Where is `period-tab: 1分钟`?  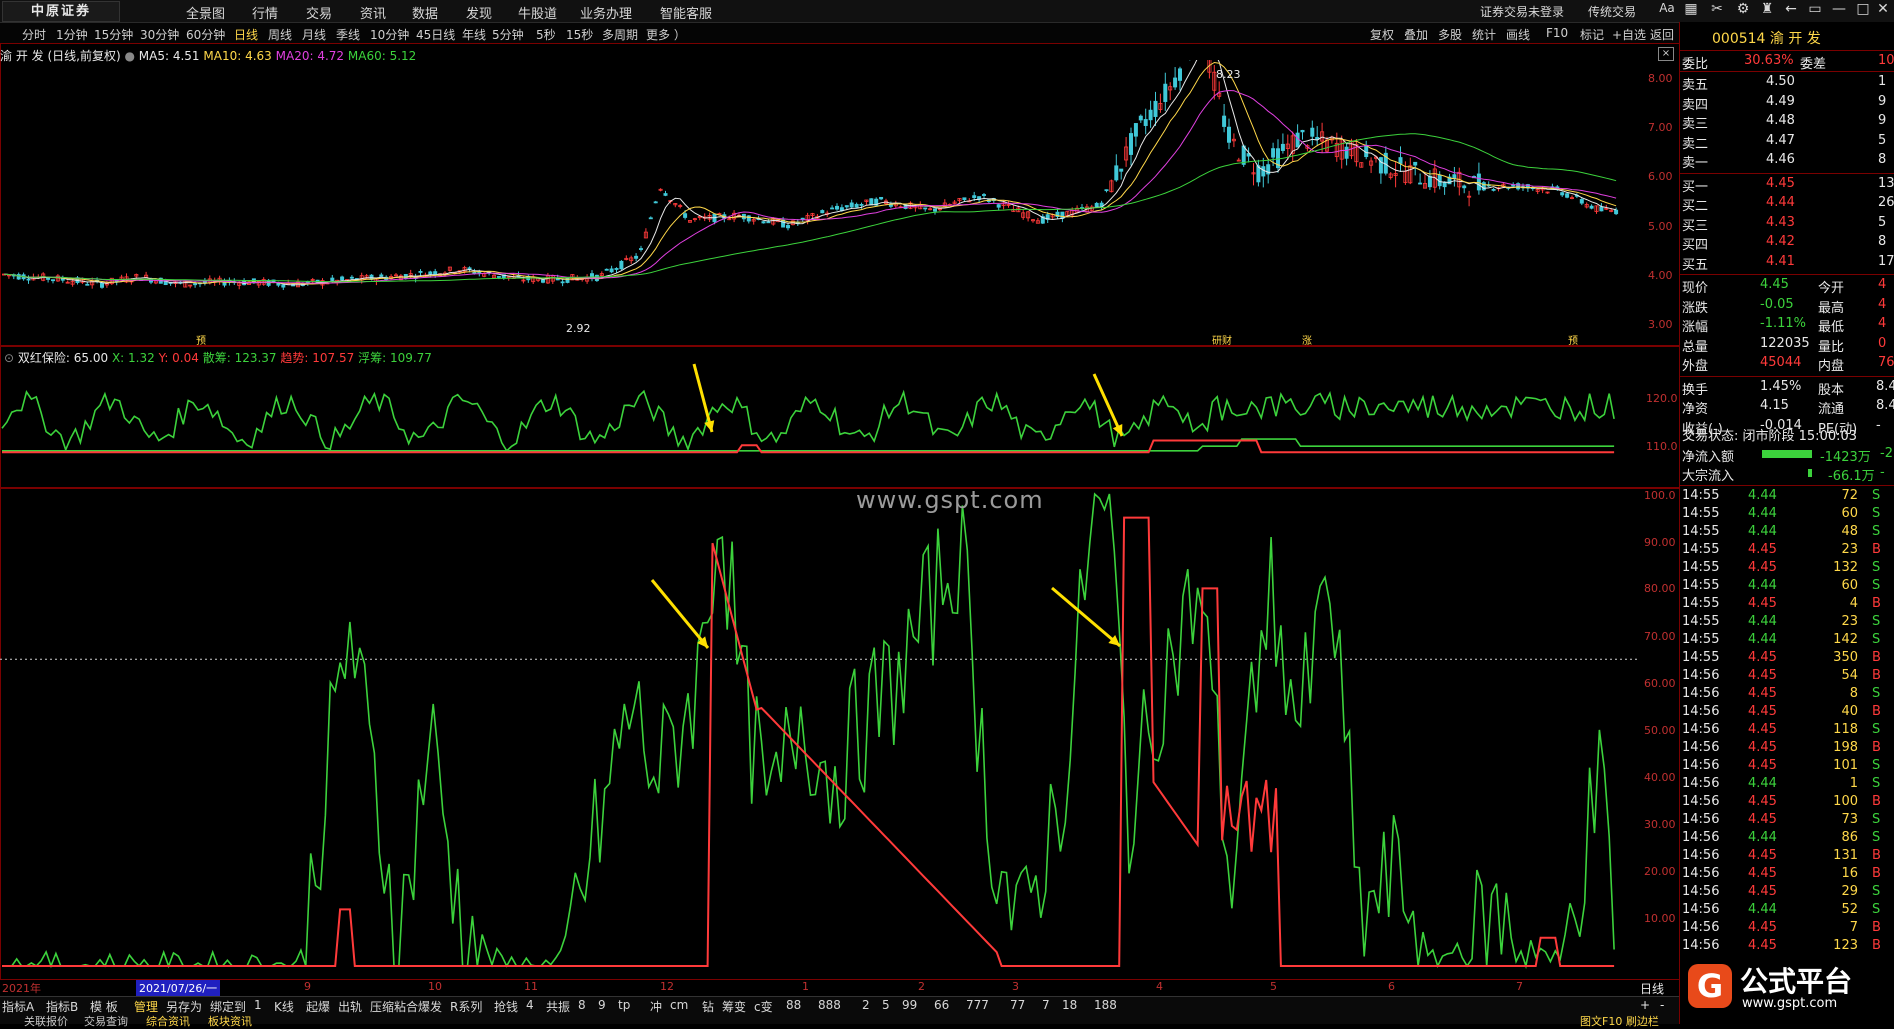 period-tab: 1分钟 is located at coordinates (72, 34).